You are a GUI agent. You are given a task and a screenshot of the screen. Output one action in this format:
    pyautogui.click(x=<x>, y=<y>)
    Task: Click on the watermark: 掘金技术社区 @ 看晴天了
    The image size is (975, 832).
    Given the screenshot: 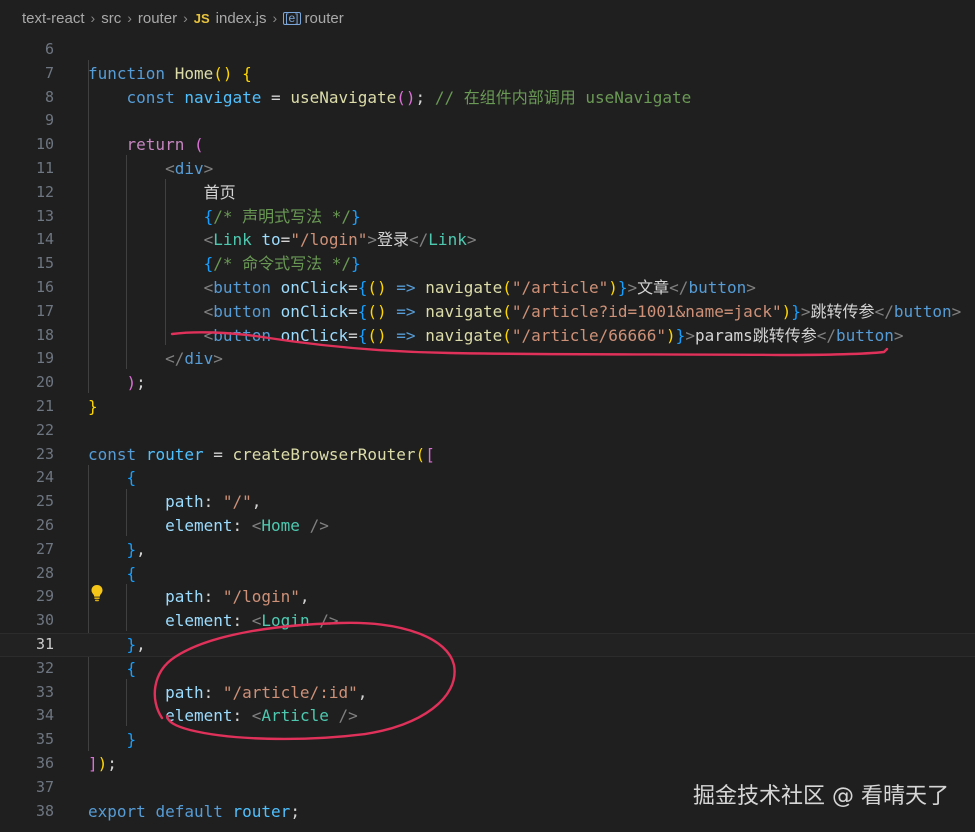 What is the action you would take?
    pyautogui.click(x=821, y=796)
    